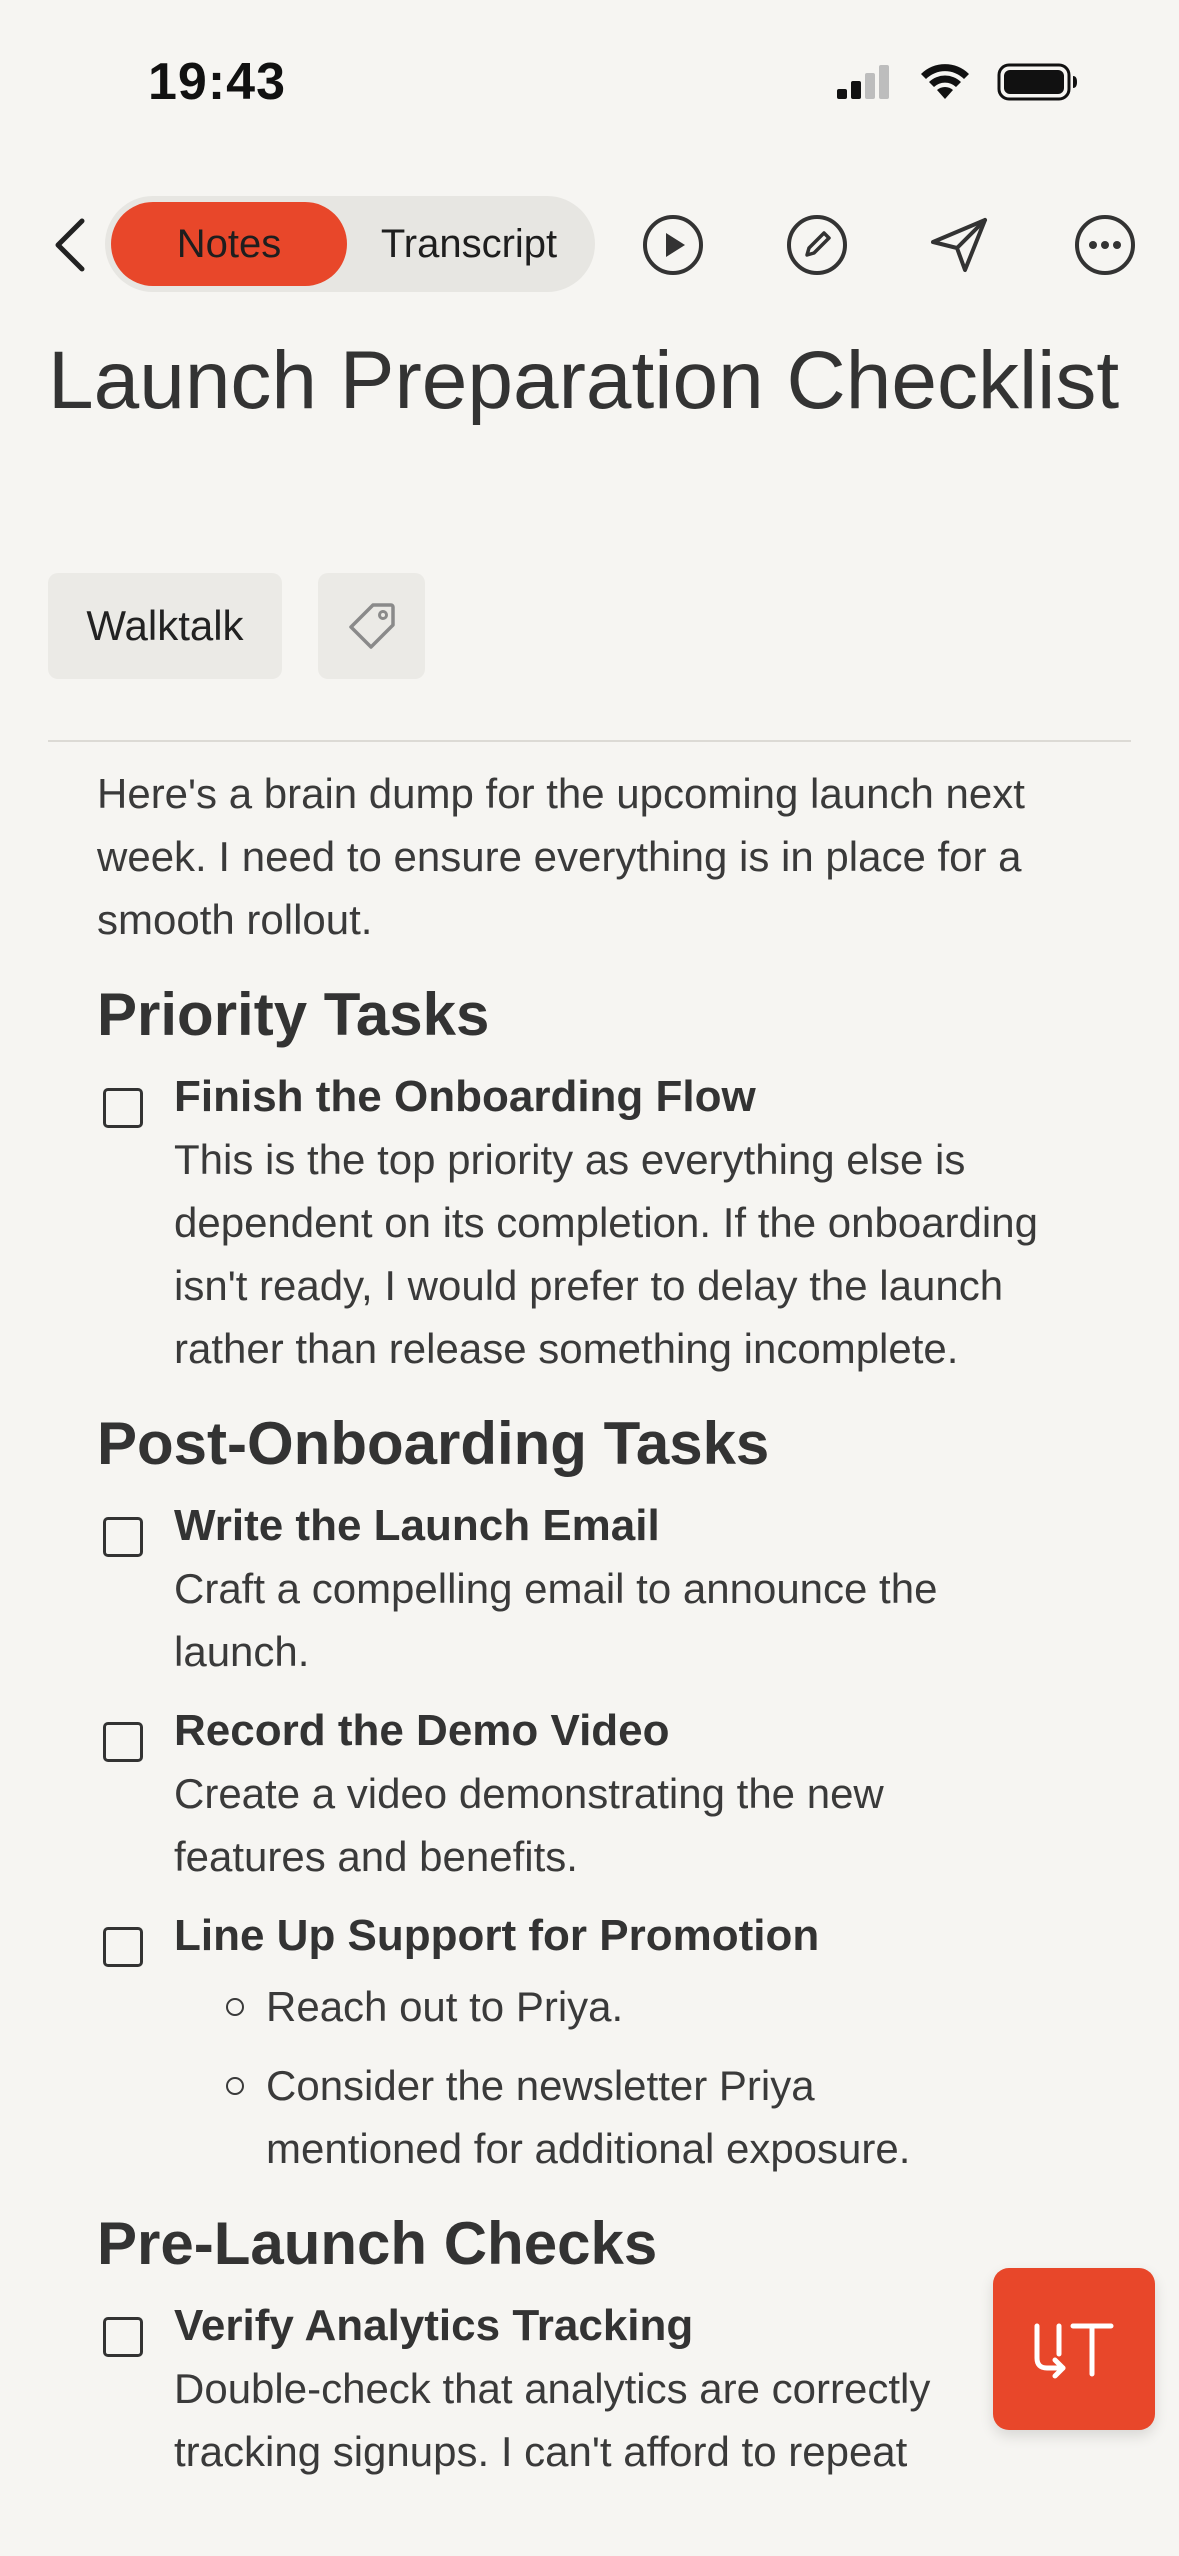 This screenshot has height=2556, width=1179. I want to click on page-title: Launch Preparation Checklist, so click(588, 380).